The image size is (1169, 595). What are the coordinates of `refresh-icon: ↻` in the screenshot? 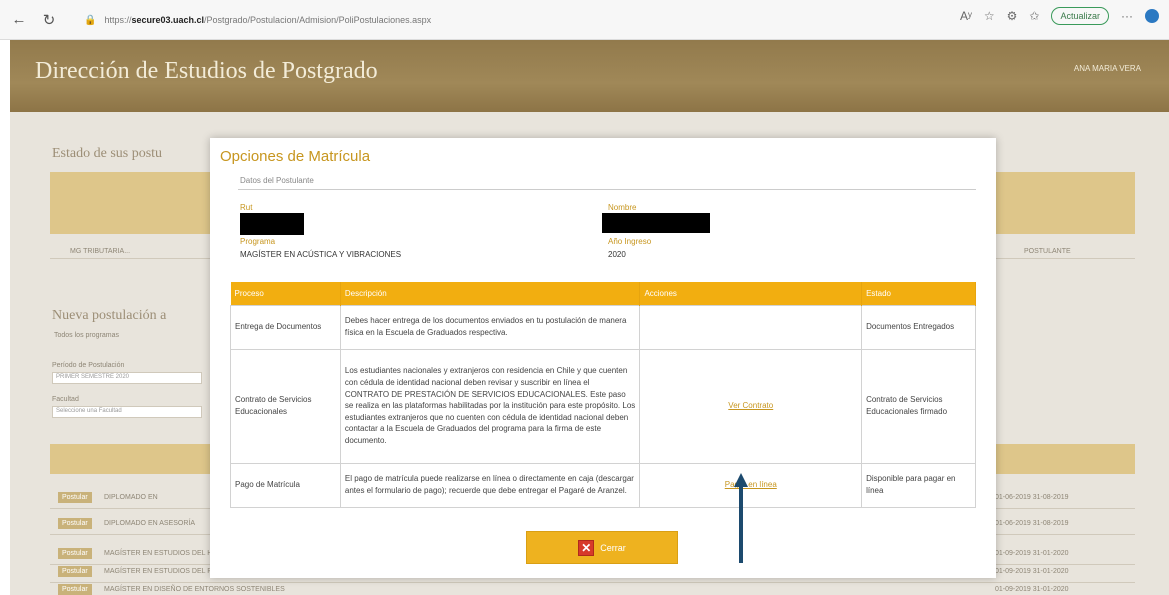 It's located at (49, 20).